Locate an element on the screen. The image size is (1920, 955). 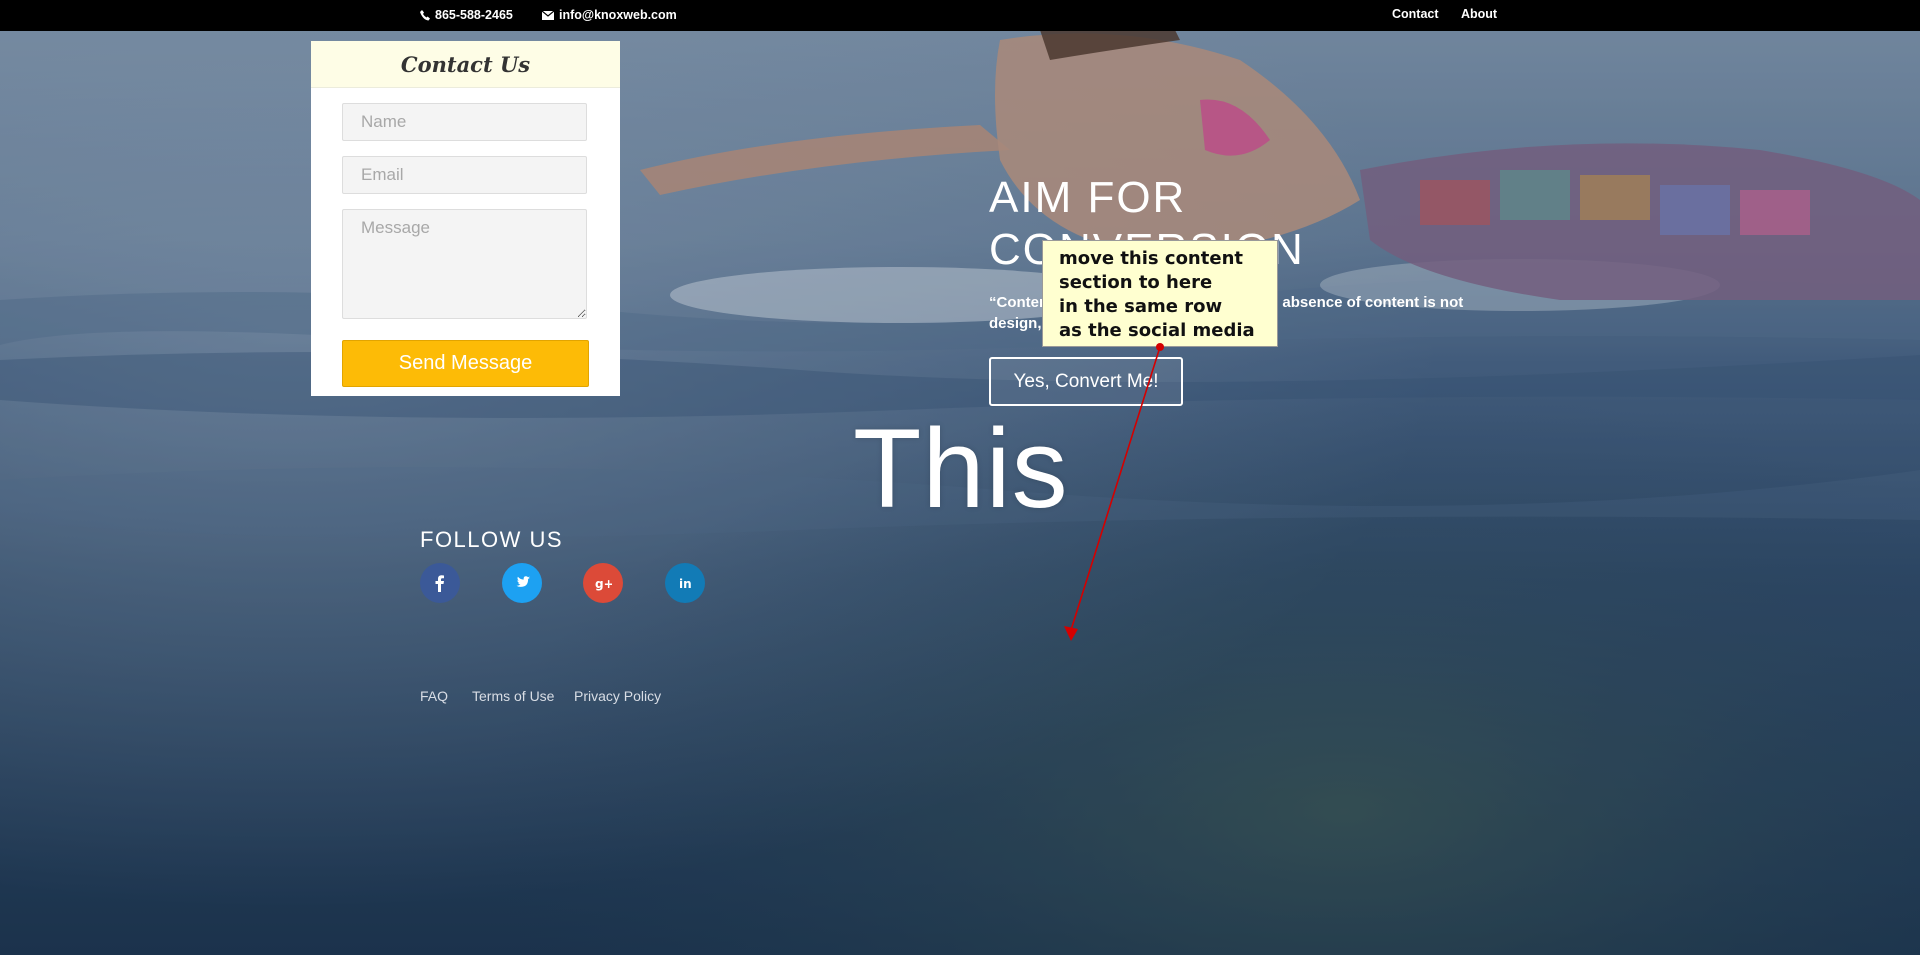
contact-form-title: Contact Us is located at coordinates (465, 64).